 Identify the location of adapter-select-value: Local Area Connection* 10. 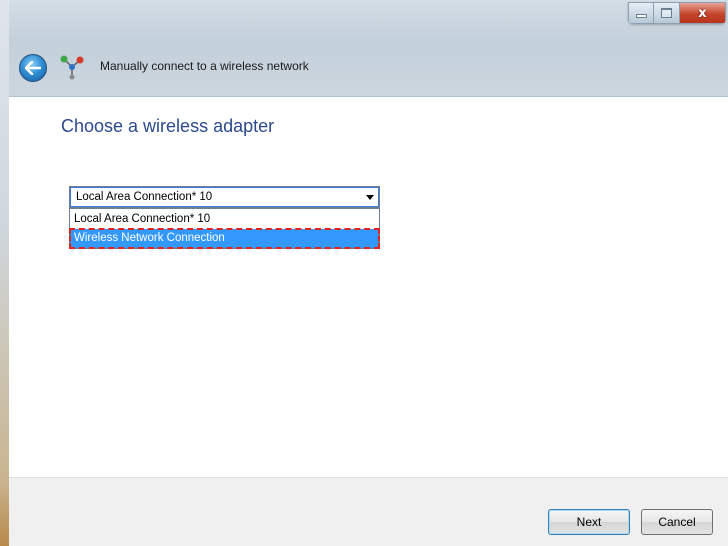
(144, 197).